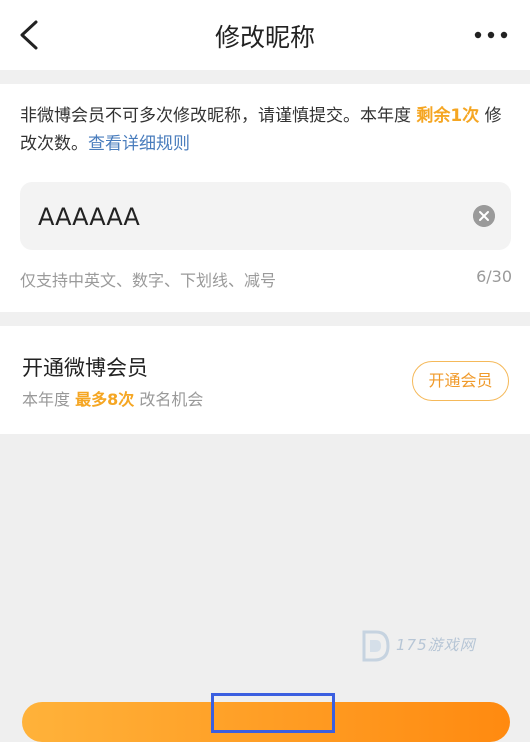 The height and width of the screenshot is (742, 530). What do you see at coordinates (85, 368) in the screenshot?
I see `vip-title: 开通微博会员` at bounding box center [85, 368].